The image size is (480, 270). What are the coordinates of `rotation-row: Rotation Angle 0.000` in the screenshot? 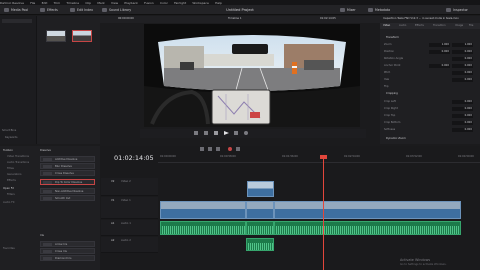 It's located at (428, 58).